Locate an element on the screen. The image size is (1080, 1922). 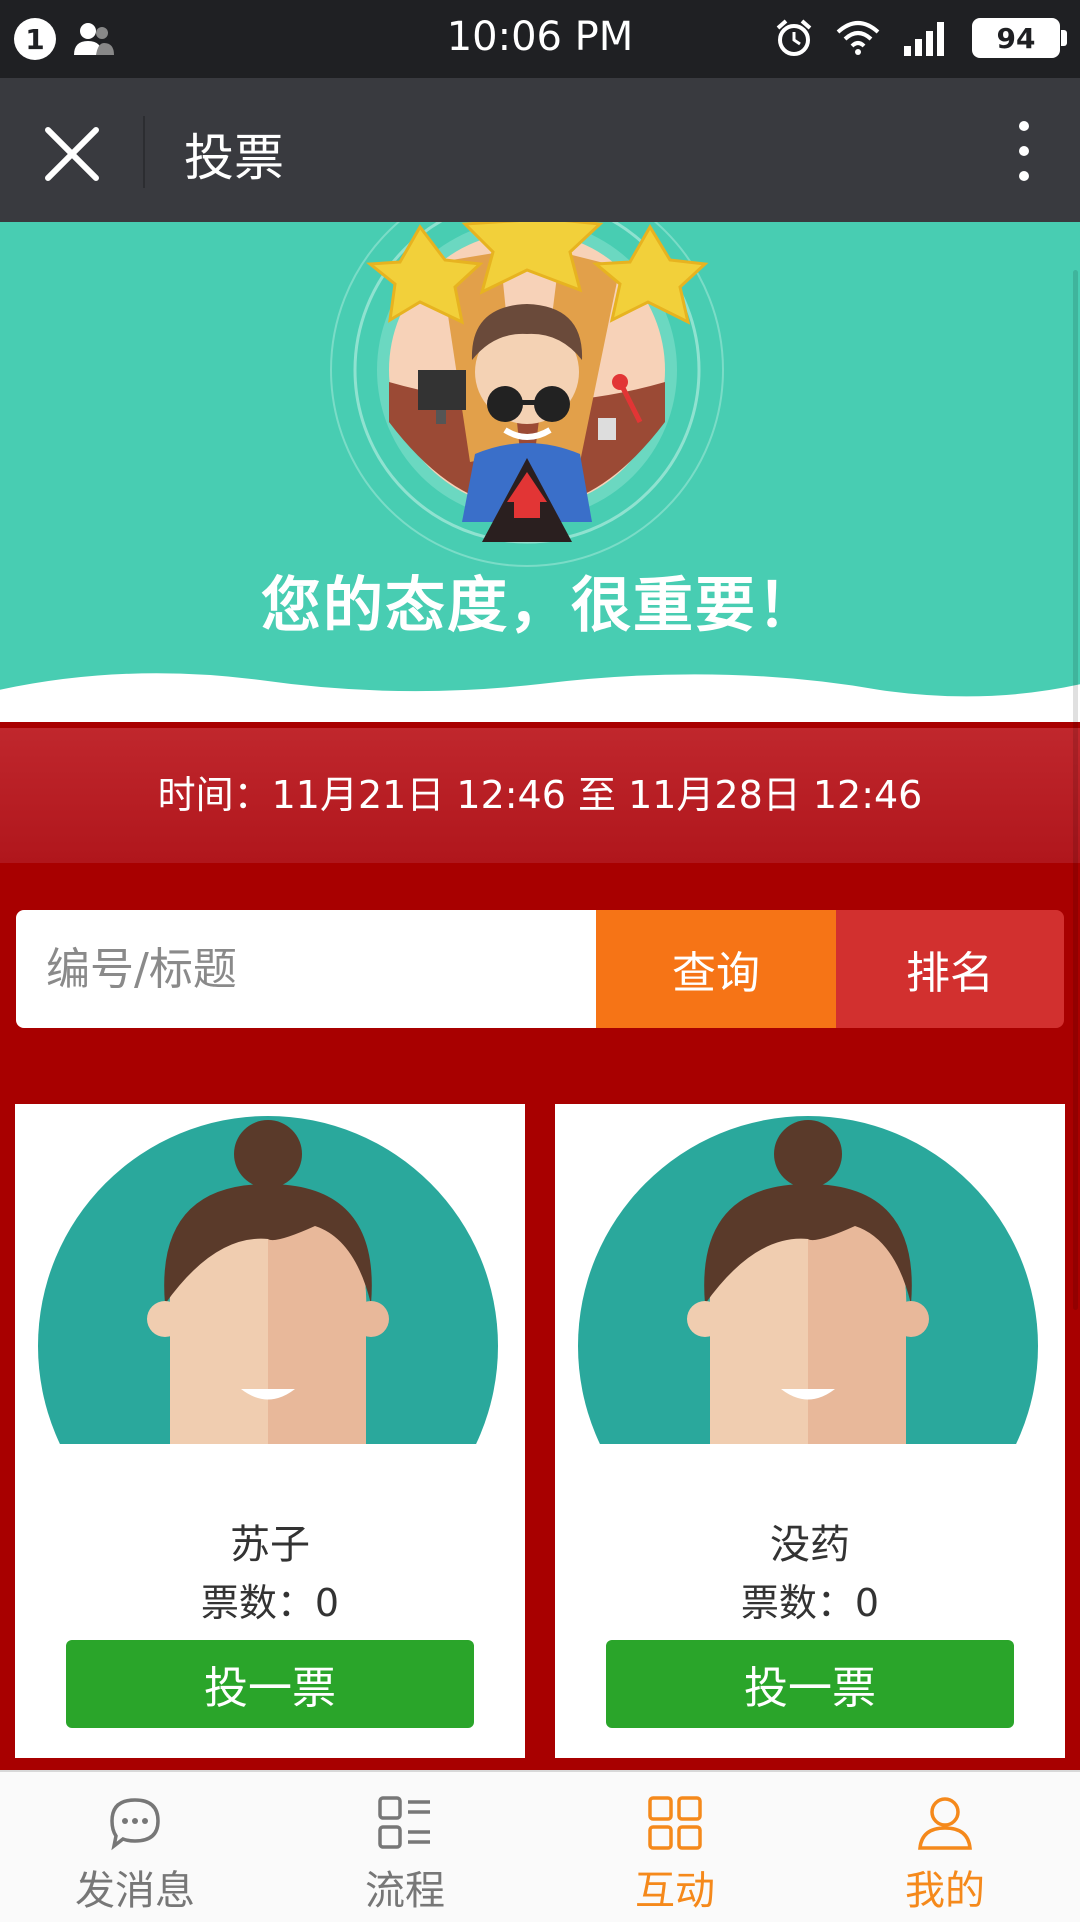
tab-process: 流程 is located at coordinates (405, 1847).